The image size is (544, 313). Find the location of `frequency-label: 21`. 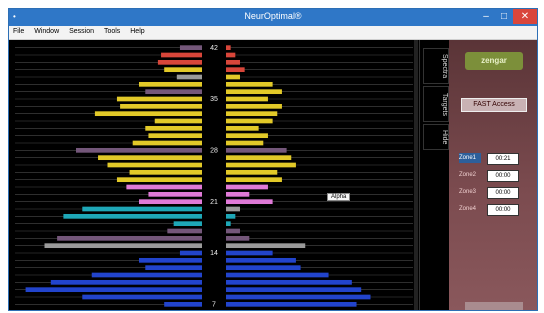

frequency-label: 21 is located at coordinates (214, 202).